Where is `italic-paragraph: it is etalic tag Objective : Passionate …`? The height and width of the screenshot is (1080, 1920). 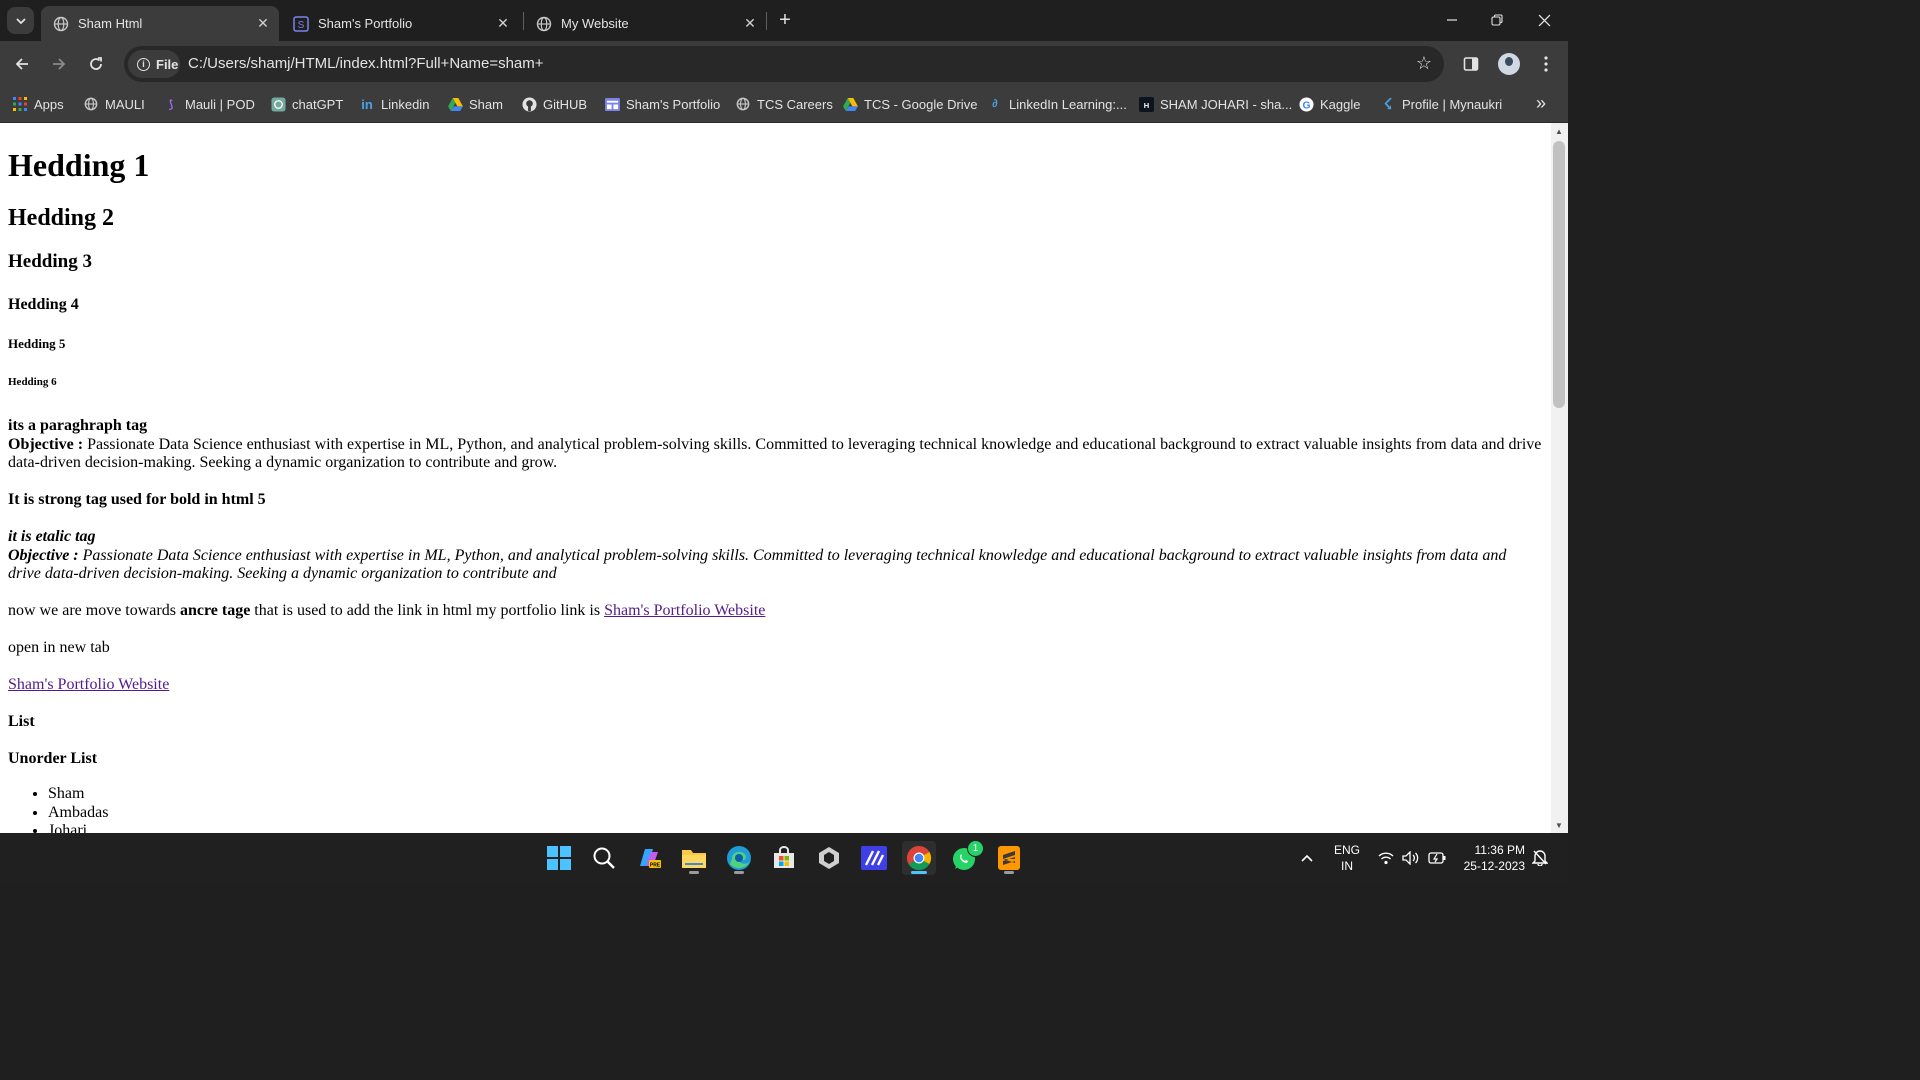
italic-paragraph: it is etalic tag Objective : Passionate … is located at coordinates (775, 556).